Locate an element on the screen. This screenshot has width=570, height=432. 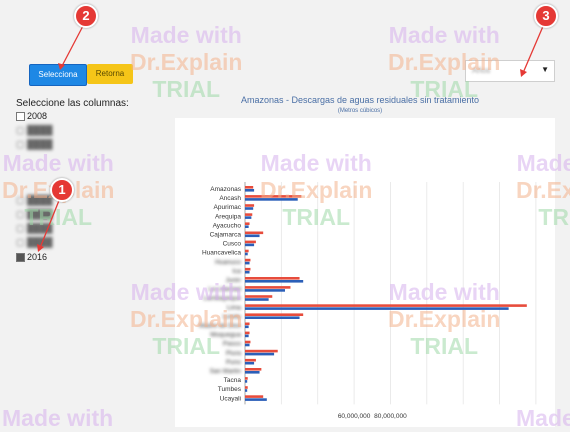
callout-badge-3: 3 is located at coordinates (546, 16).